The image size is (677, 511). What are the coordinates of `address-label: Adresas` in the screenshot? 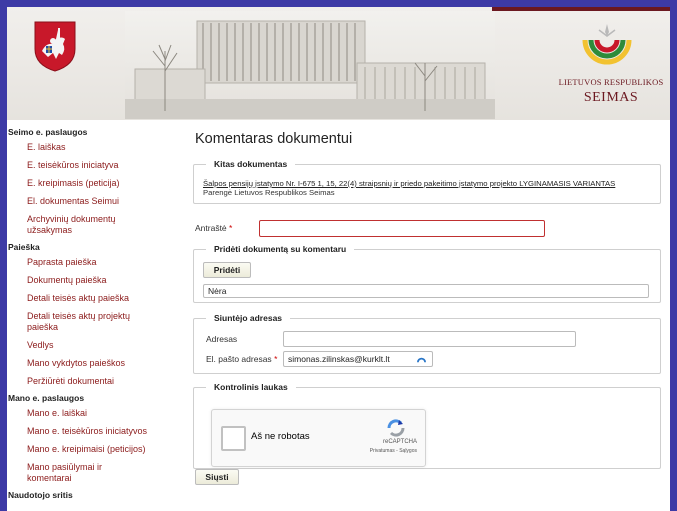 It's located at (222, 339).